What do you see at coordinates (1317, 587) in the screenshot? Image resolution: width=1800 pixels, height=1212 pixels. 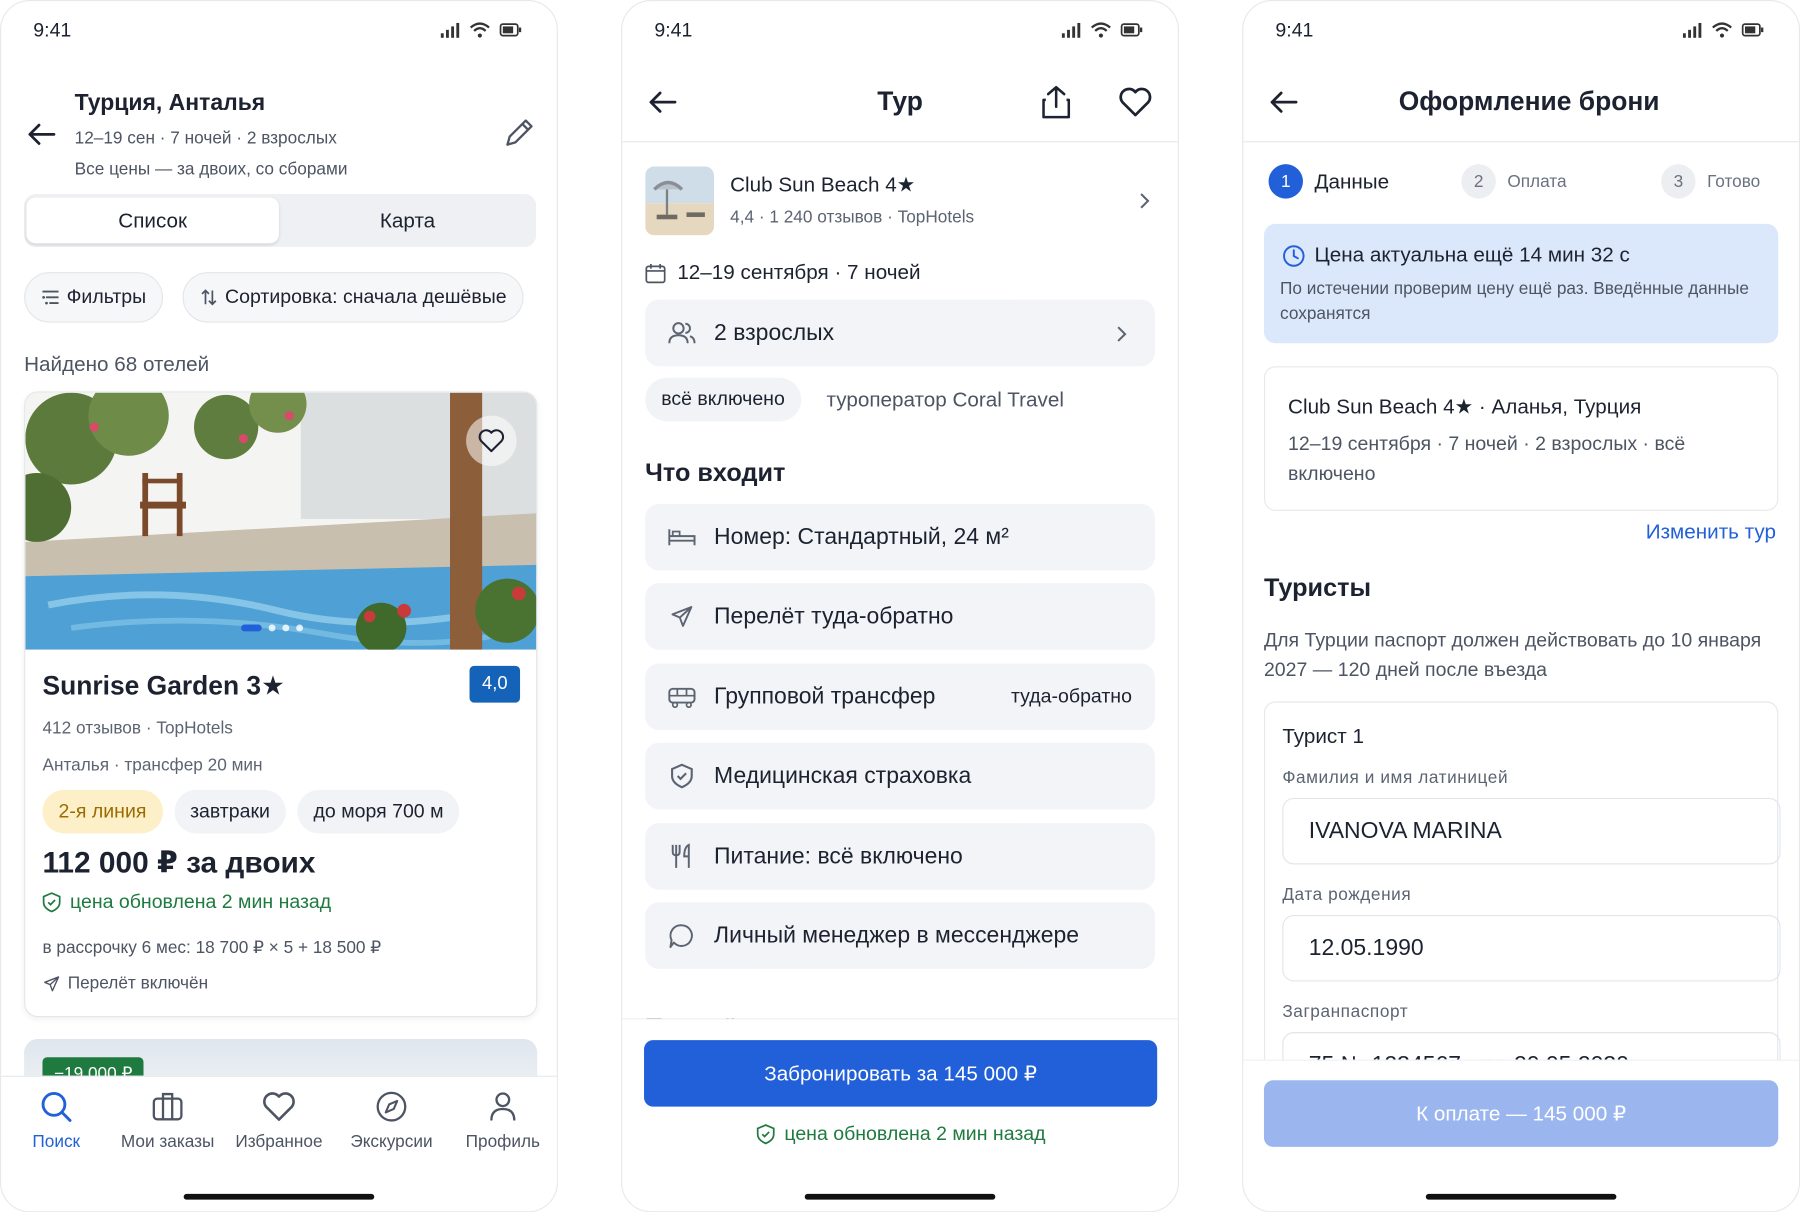 I see `tourists-title: Туристы` at bounding box center [1317, 587].